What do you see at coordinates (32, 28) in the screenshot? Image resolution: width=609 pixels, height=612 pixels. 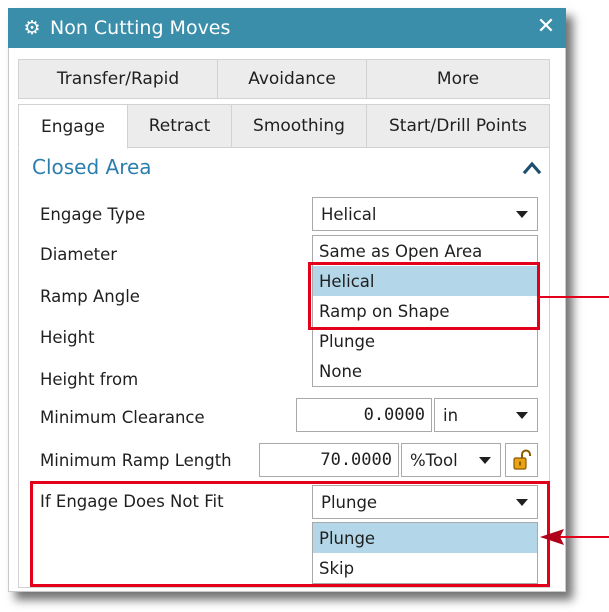 I see `gear-icon: ⚙` at bounding box center [32, 28].